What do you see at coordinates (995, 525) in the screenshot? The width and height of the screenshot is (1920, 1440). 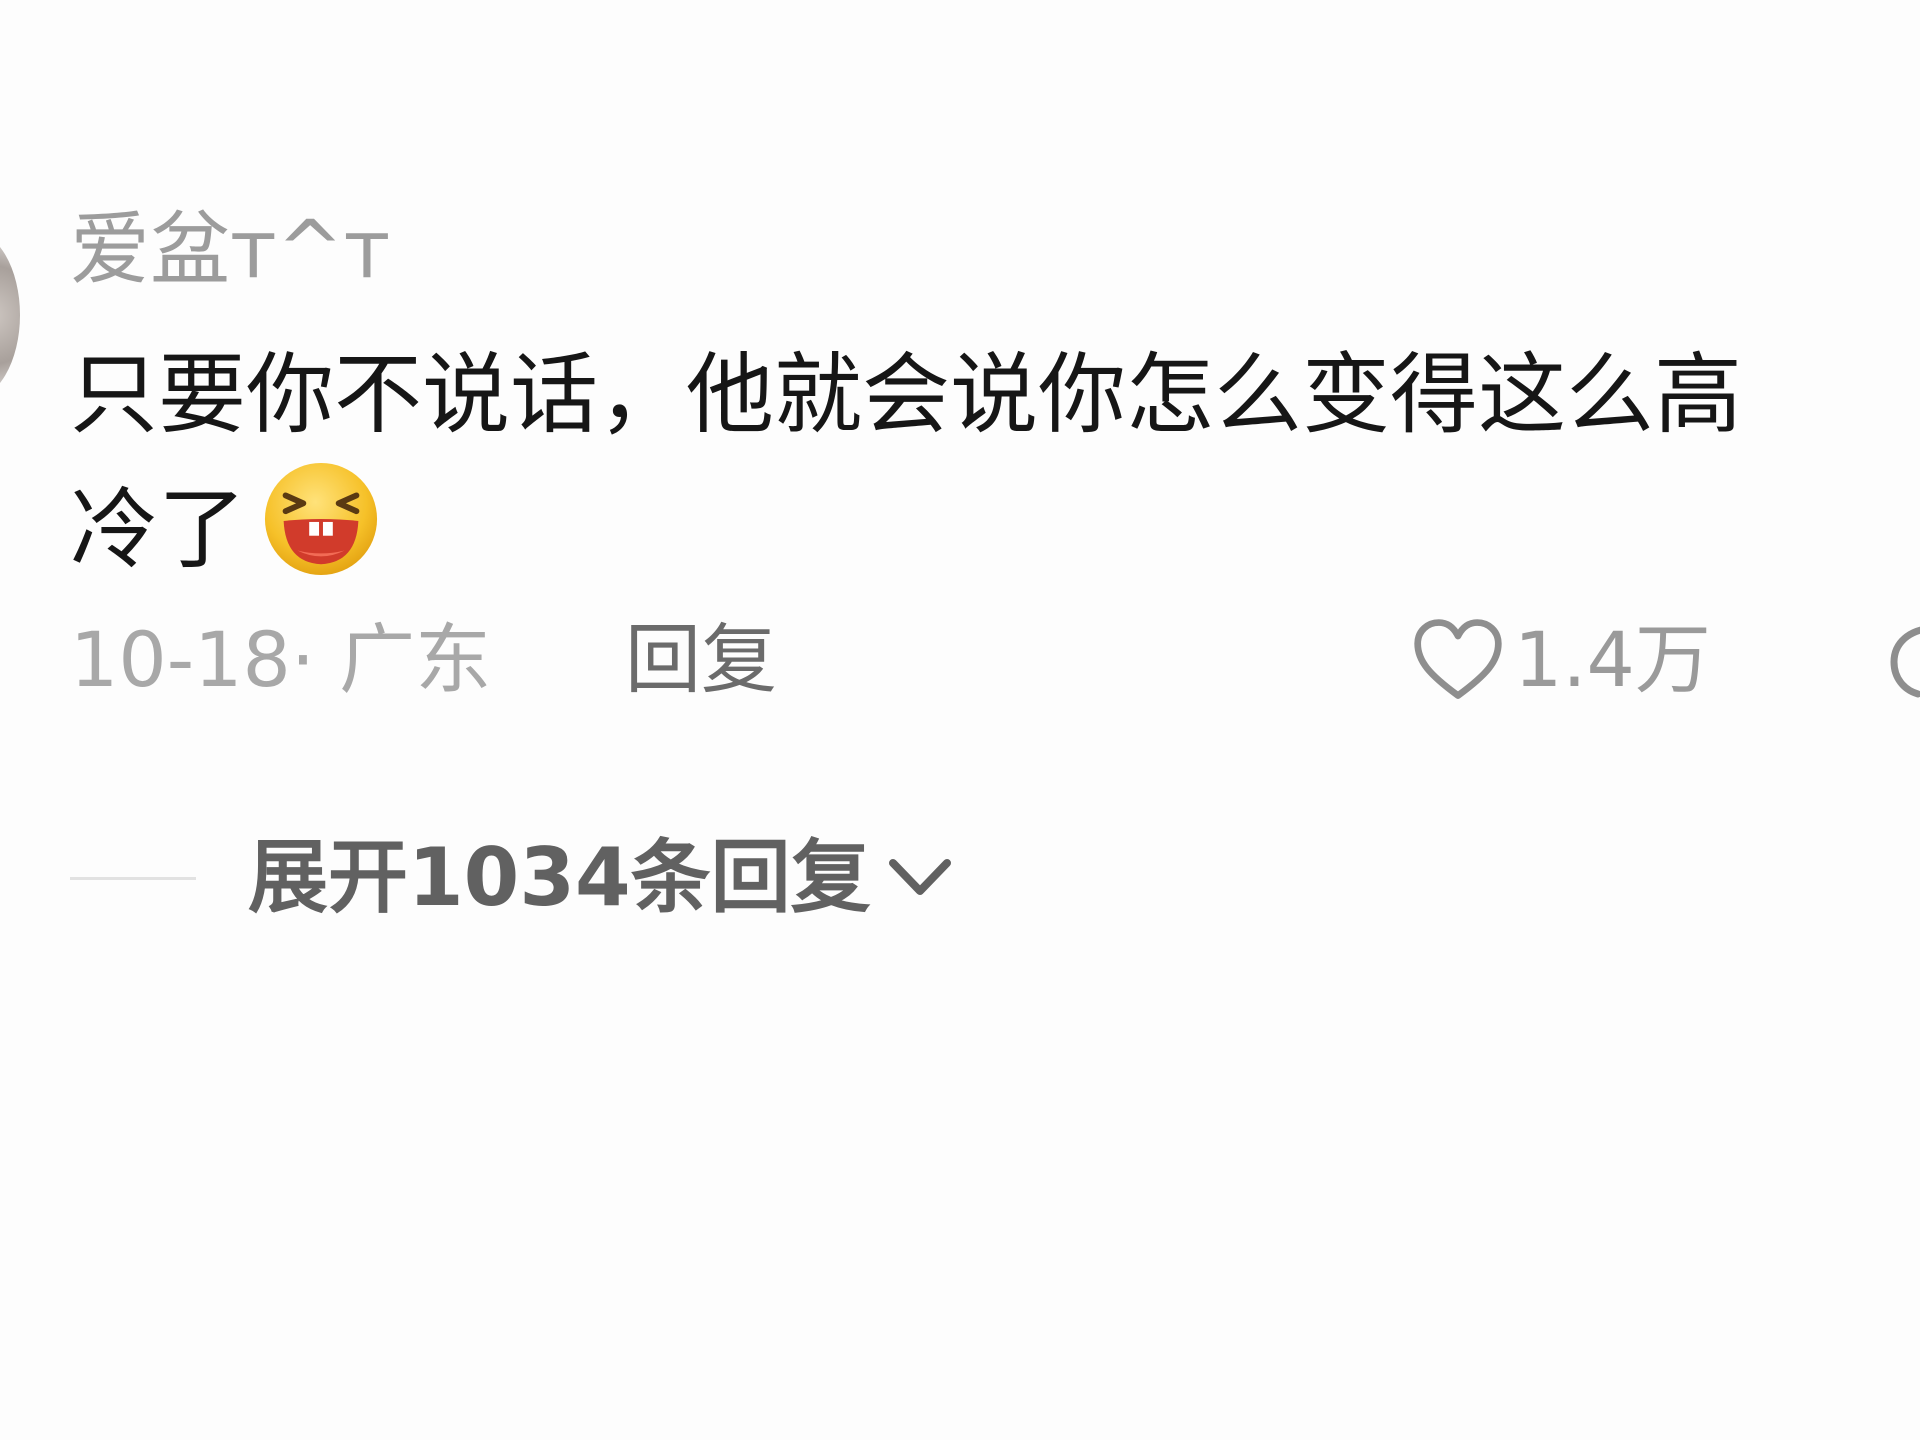 I see `comment-text-line-2: 冷了` at bounding box center [995, 525].